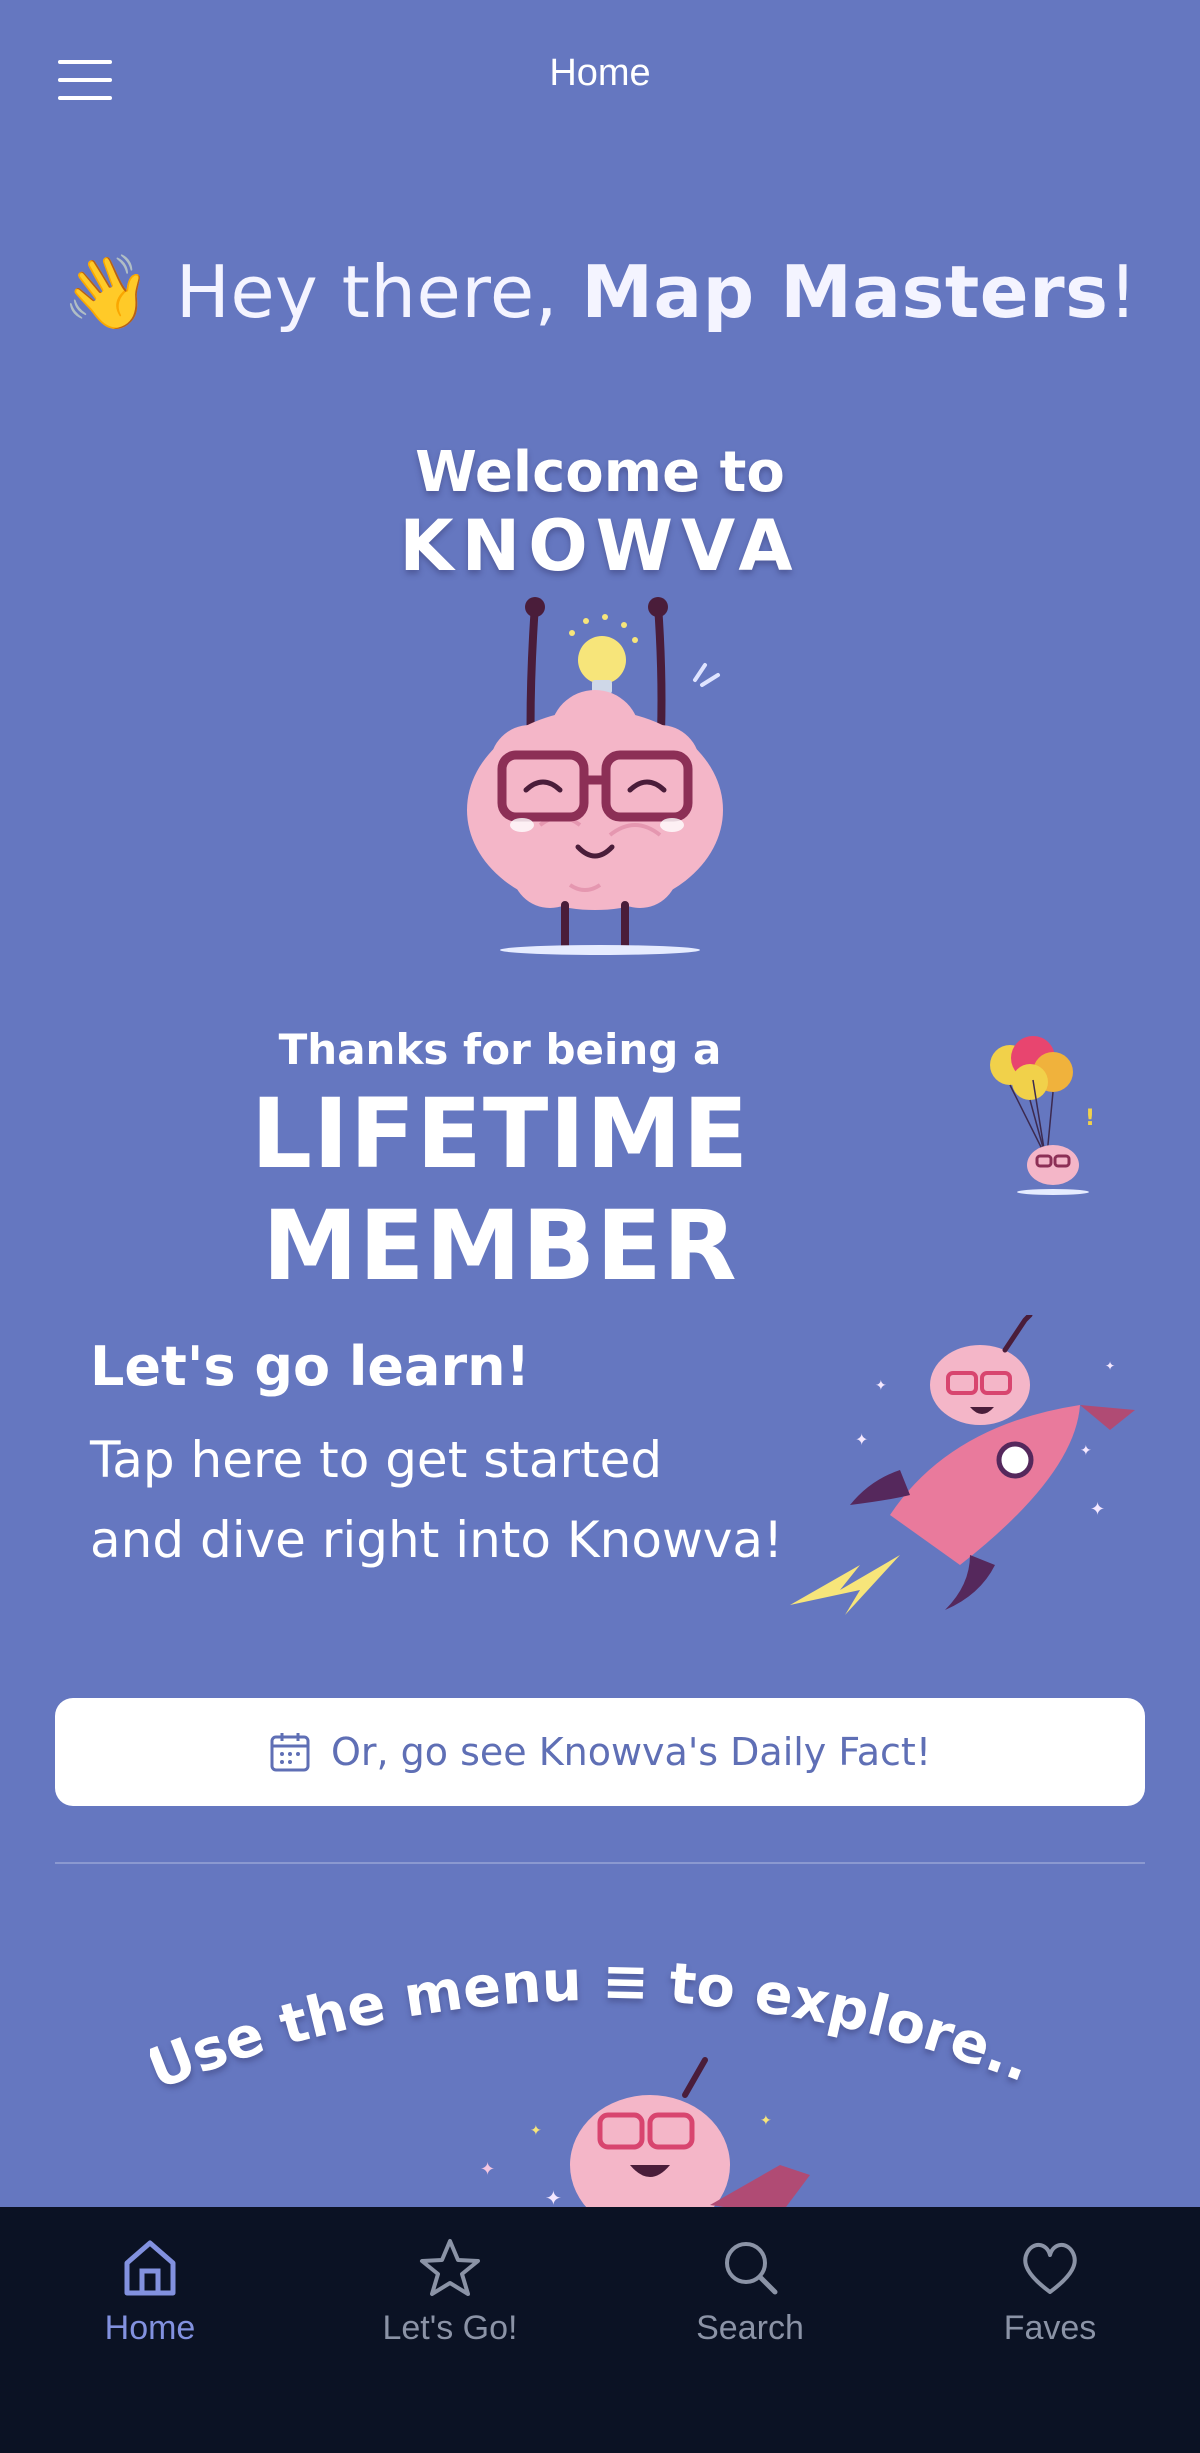 The image size is (1200, 2453). I want to click on tab-lets-go-label: Let's Go!, so click(450, 2328).